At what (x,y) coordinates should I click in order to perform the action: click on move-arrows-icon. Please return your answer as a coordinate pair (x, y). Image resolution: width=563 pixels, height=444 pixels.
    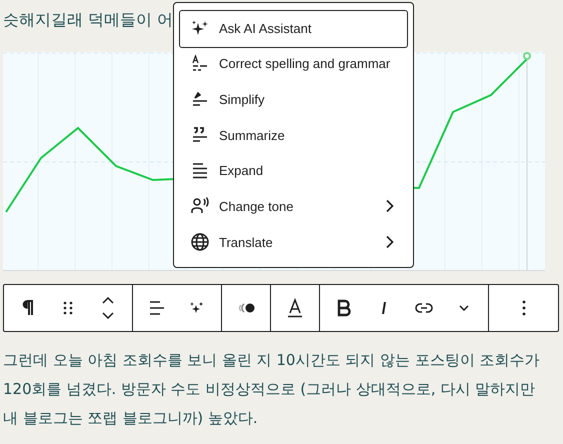
    Looking at the image, I should click on (108, 308).